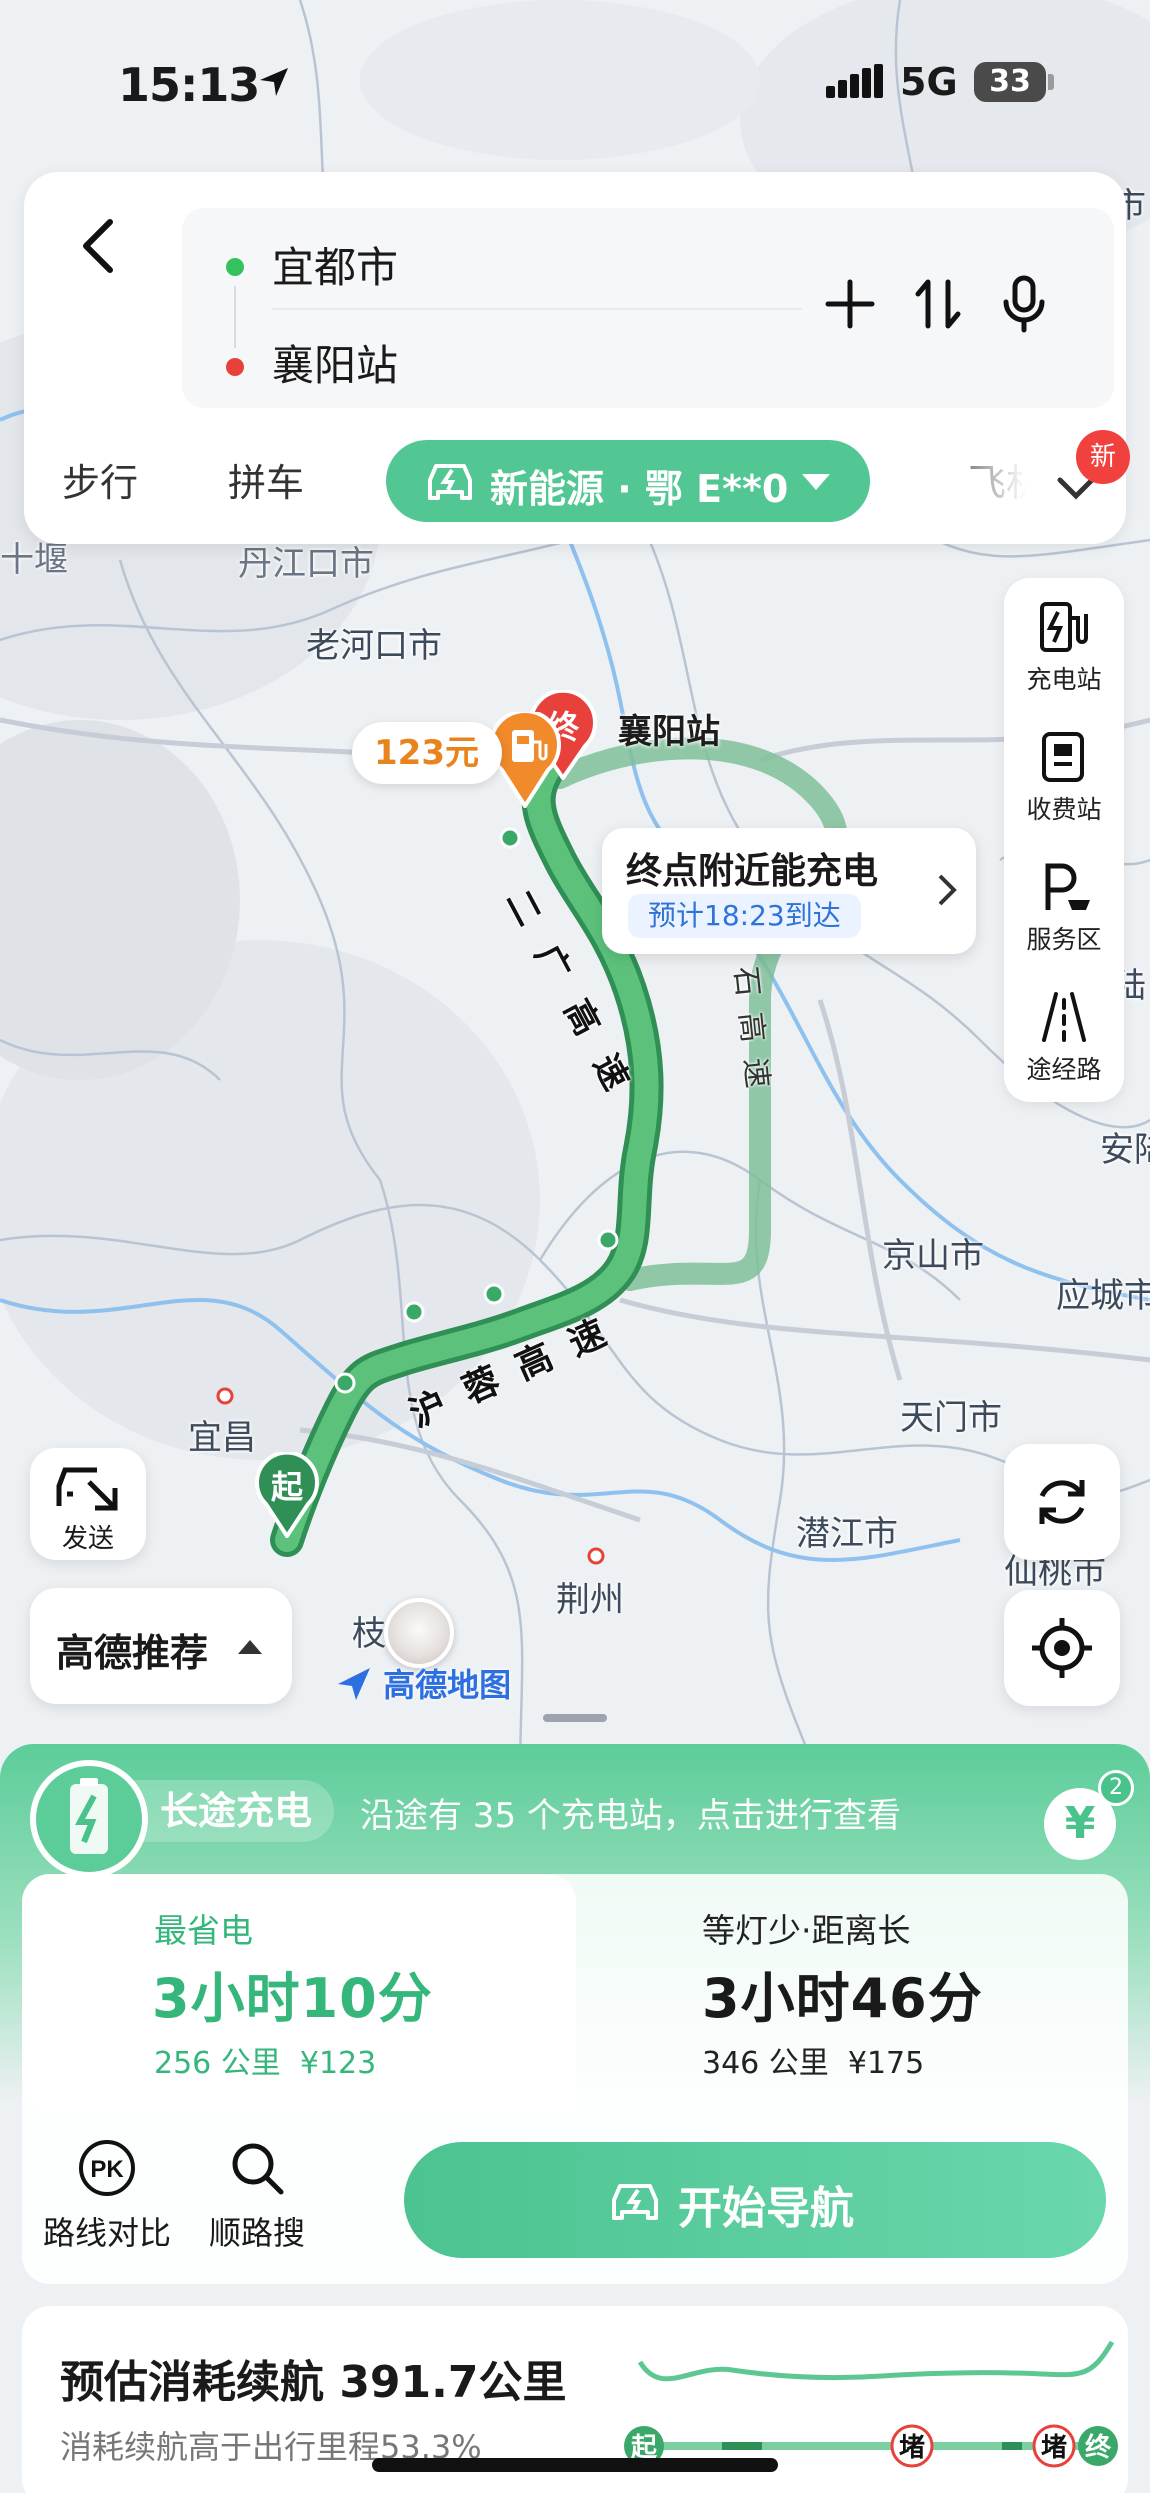 The width and height of the screenshot is (1150, 2493). Describe the element at coordinates (933, 1256) in the screenshot. I see `city-label: 京山市` at that location.